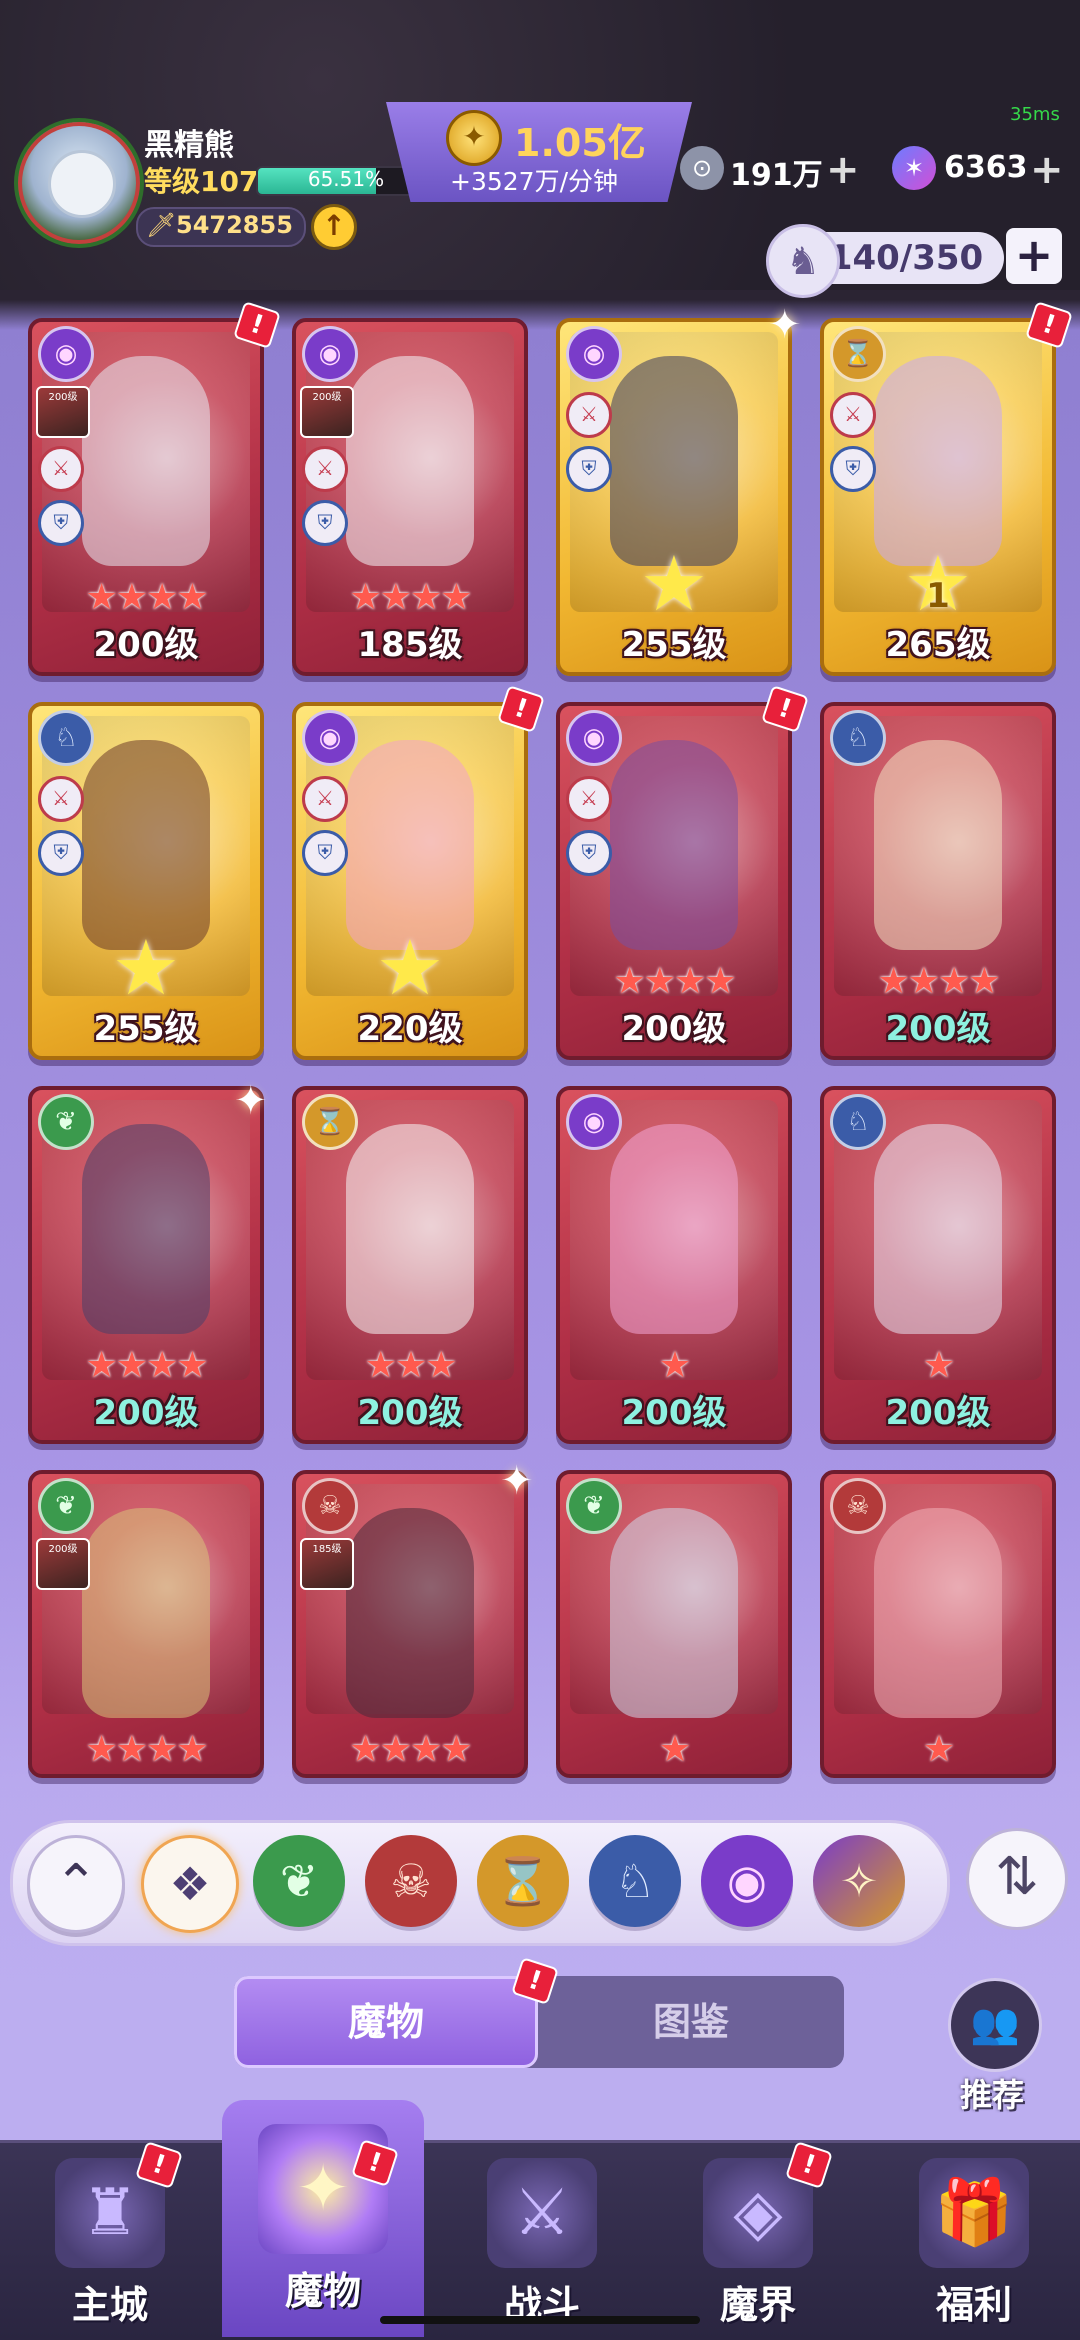  I want to click on player-name: 黑精熊, so click(189, 145).